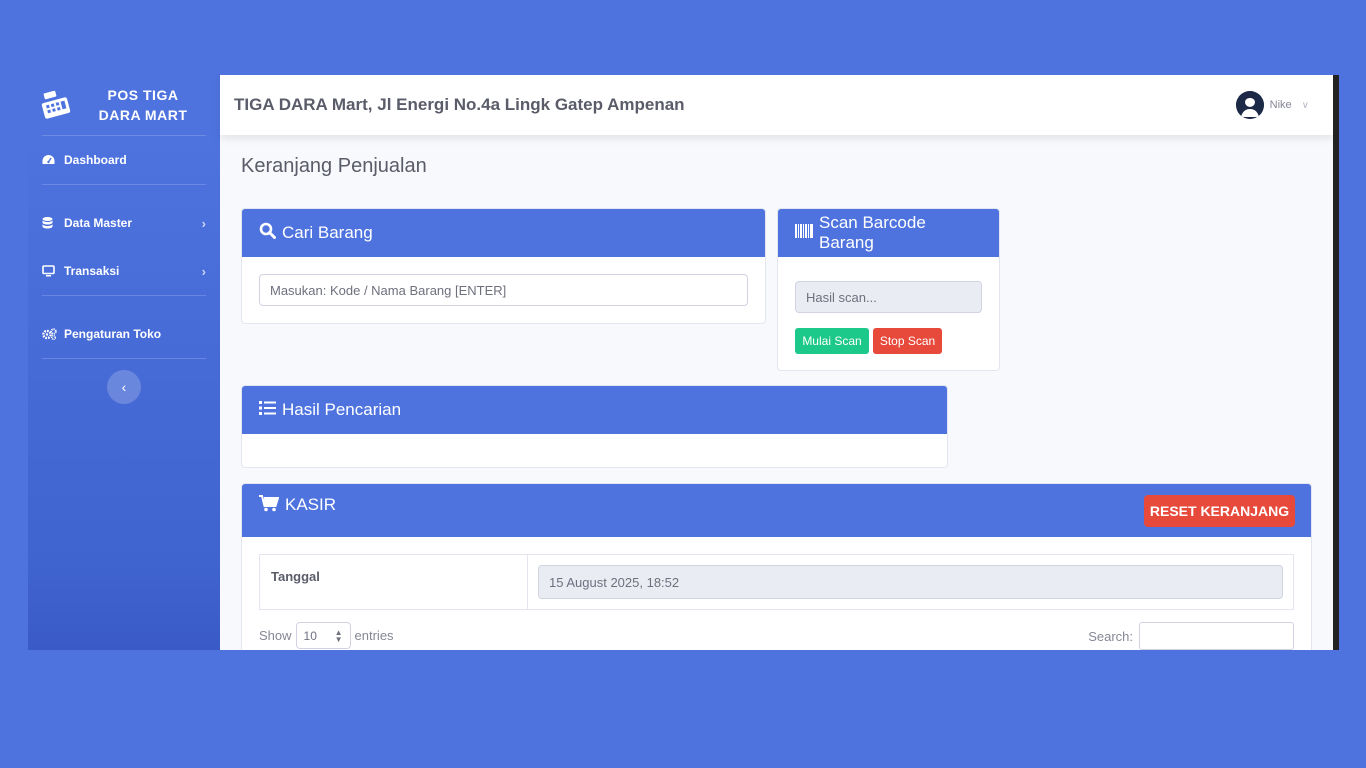 This screenshot has height=768, width=1366. Describe the element at coordinates (98, 223) in the screenshot. I see `sidebar-item-label: Data Master` at that location.